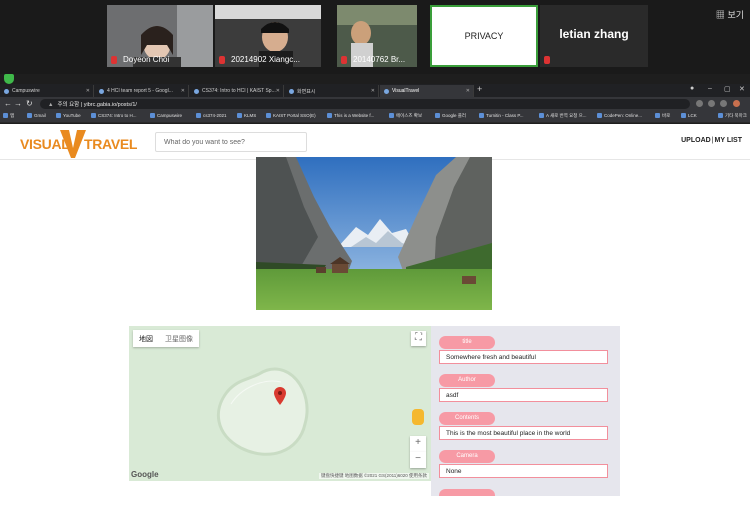 Image resolution: width=750 pixels, height=506 pixels. Describe the element at coordinates (479, 89) in the screenshot. I see `new-tab-button: +` at that location.